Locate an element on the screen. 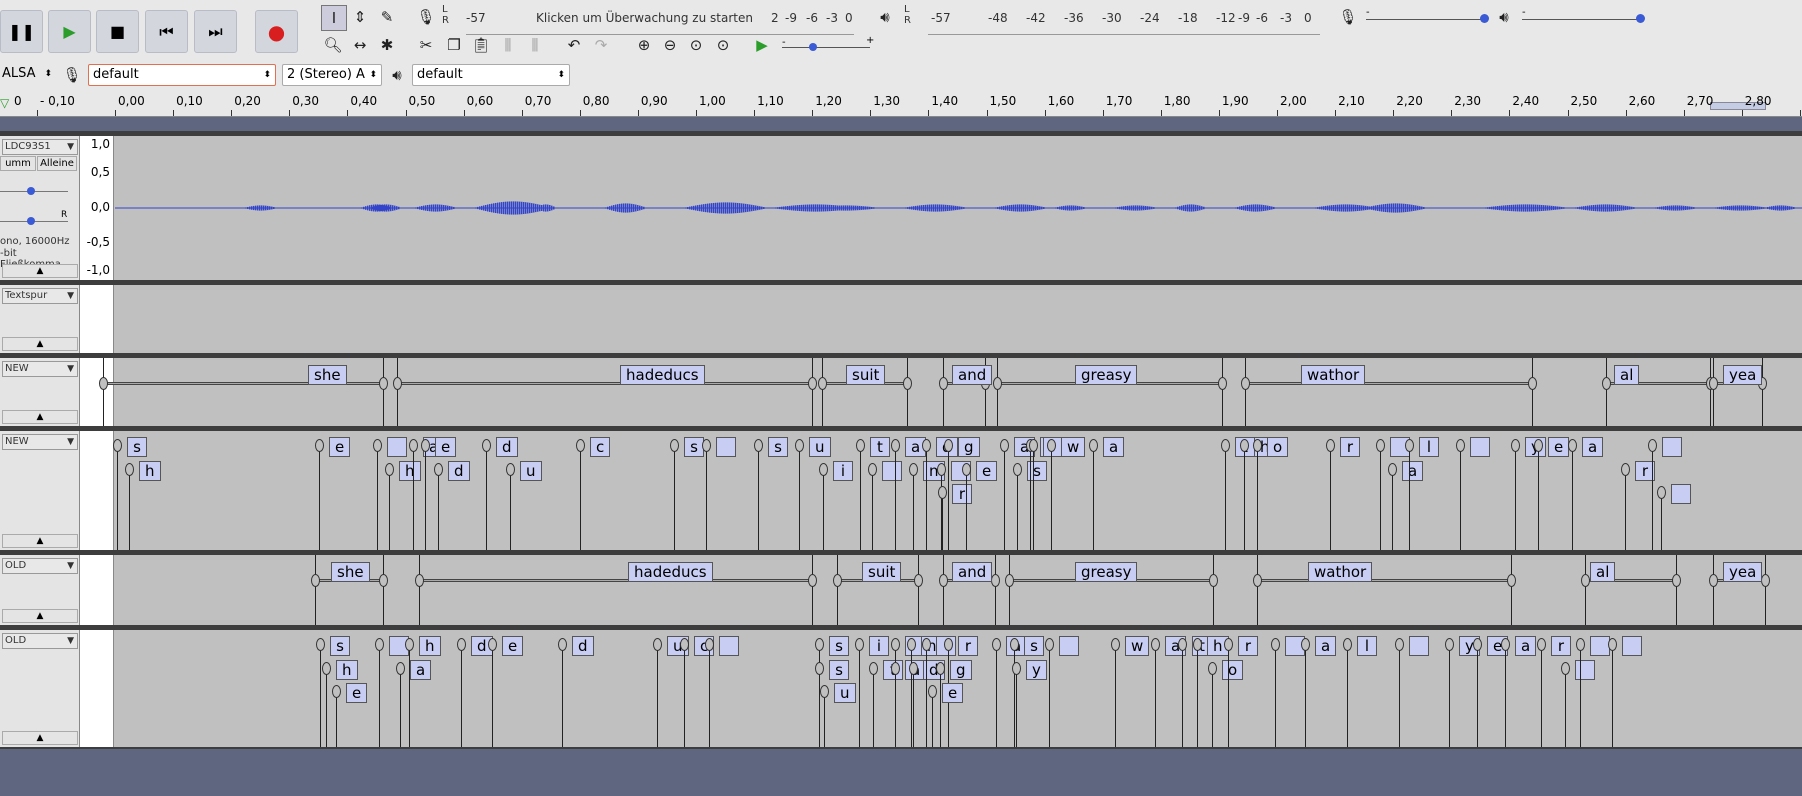  label-text: w is located at coordinates (1137, 646).